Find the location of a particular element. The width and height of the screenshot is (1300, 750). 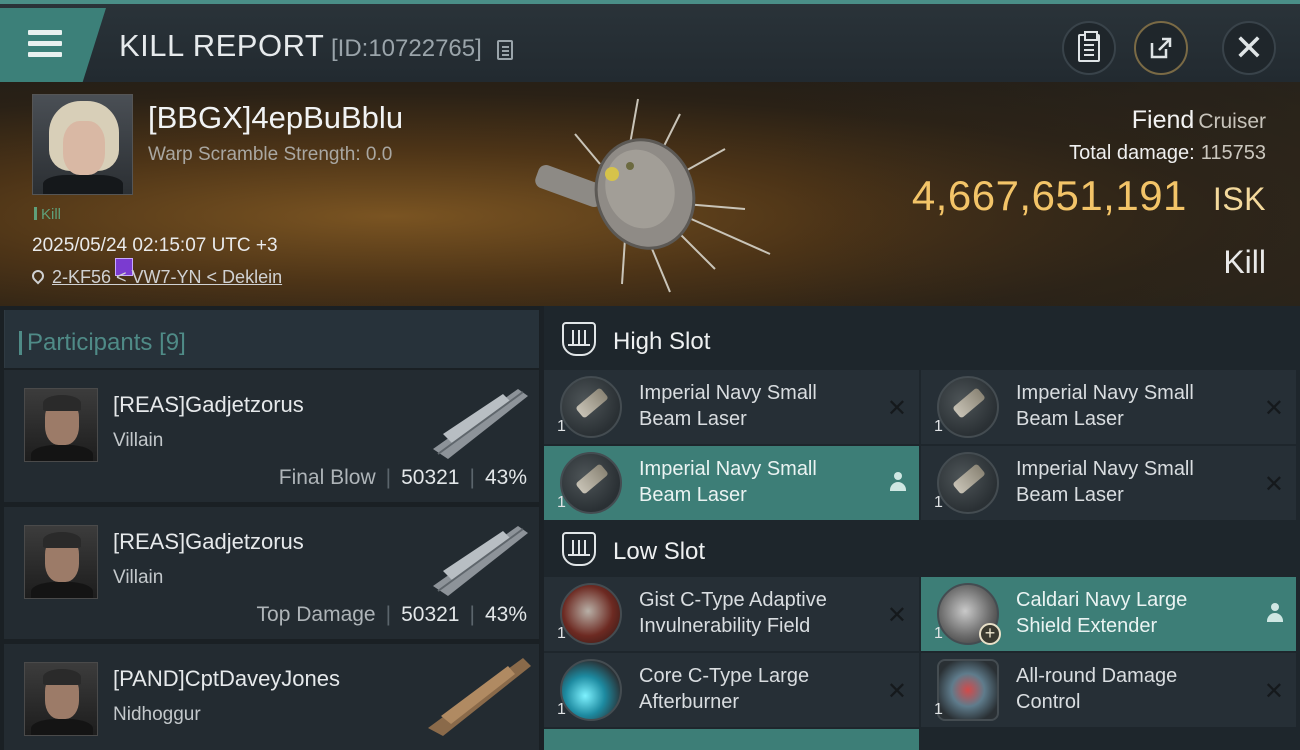

ship-name: Fiend Cruiser is located at coordinates (1199, 120).